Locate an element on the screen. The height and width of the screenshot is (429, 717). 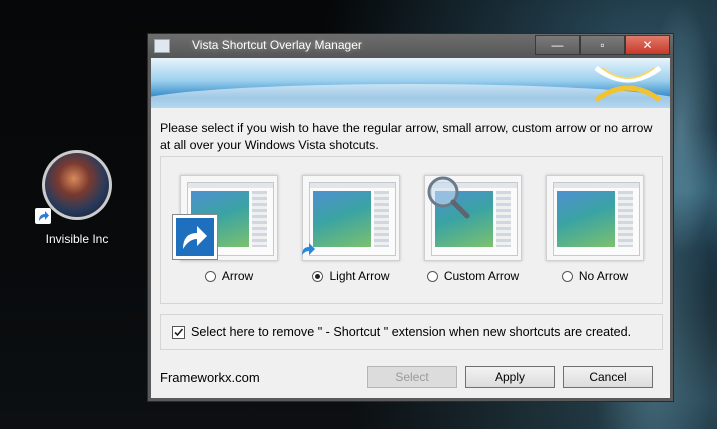
window-app-icon is located at coordinates (162, 46).